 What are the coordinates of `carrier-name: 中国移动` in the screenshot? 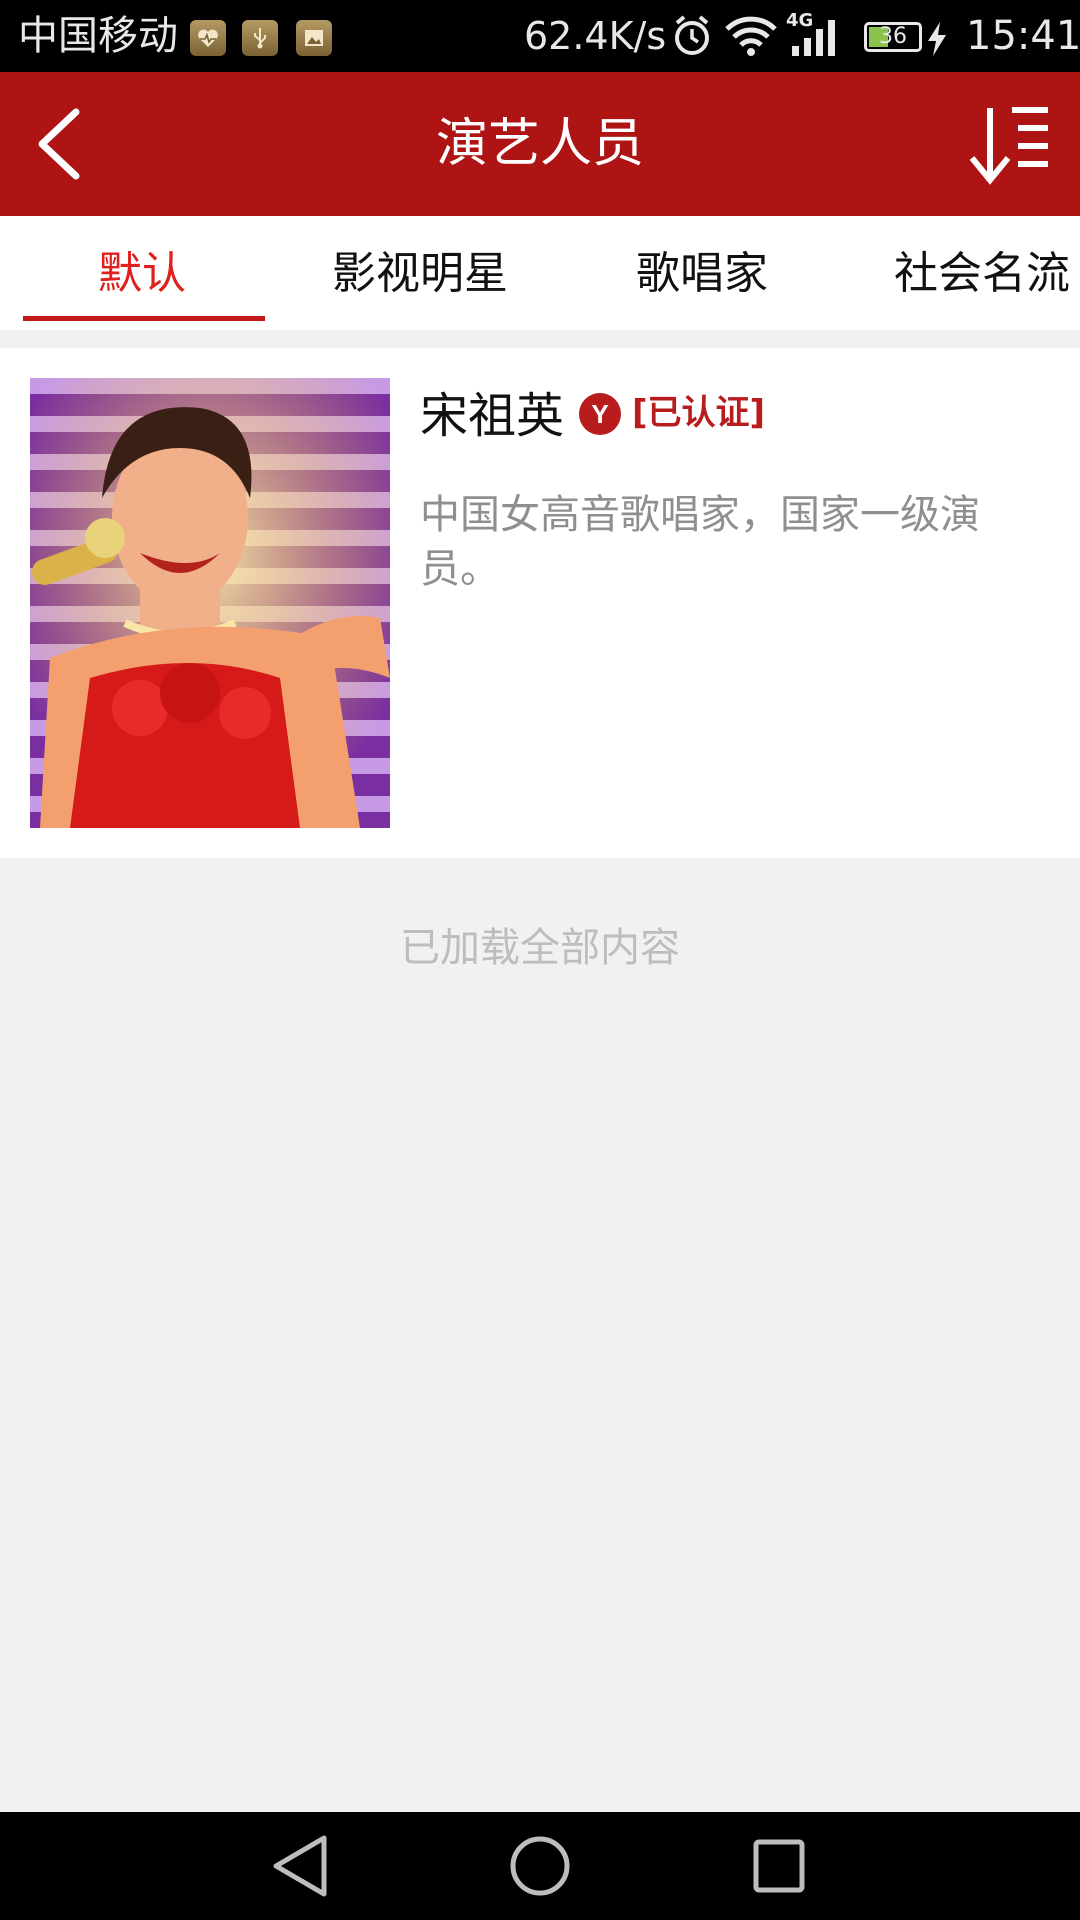 It's located at (98, 36).